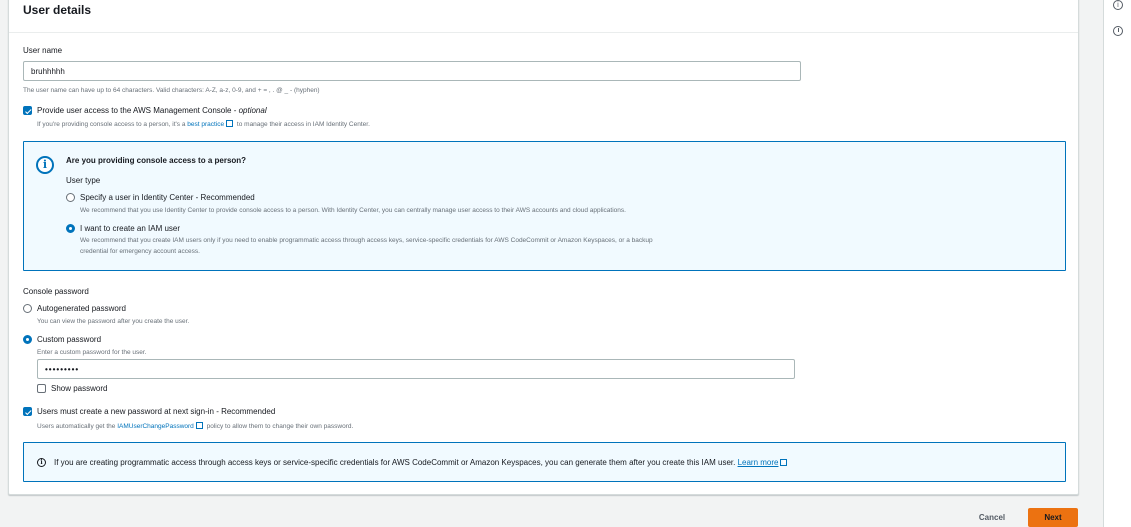 The height and width of the screenshot is (527, 1131). I want to click on panel-title: User details, so click(57, 10).